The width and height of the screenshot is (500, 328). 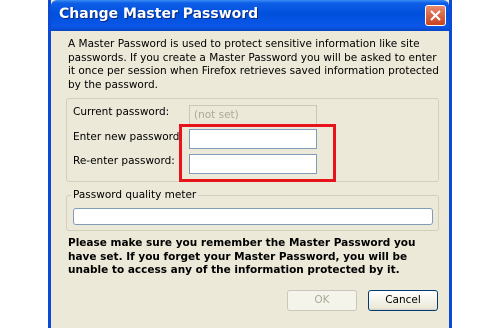 What do you see at coordinates (322, 300) in the screenshot?
I see `ok-button: OK` at bounding box center [322, 300].